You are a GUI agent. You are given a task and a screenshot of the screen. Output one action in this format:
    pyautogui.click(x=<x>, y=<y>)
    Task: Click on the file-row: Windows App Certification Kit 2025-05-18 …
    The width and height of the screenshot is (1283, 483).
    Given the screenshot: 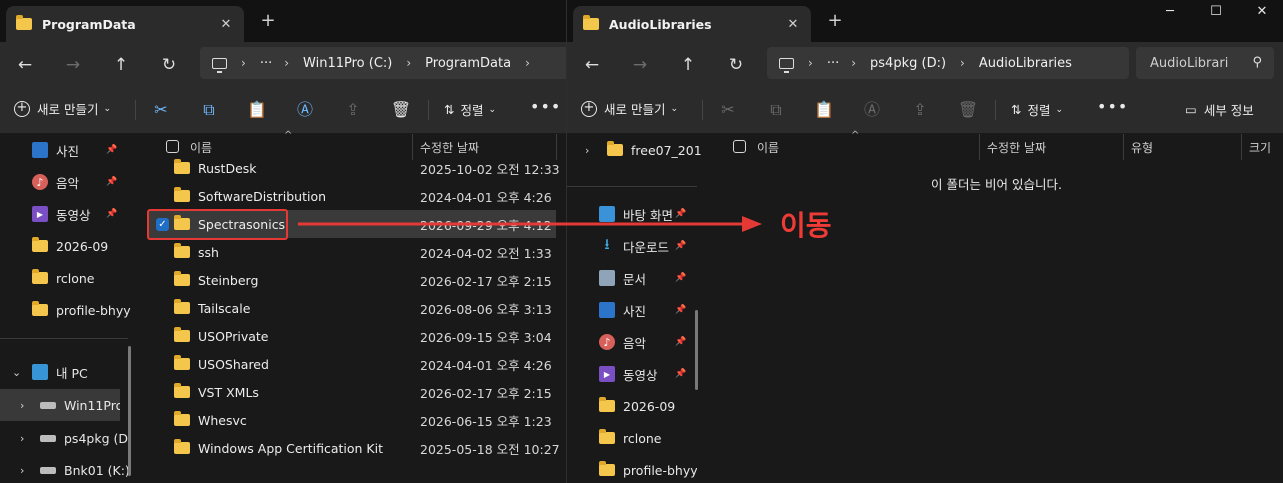 What is the action you would take?
    pyautogui.click(x=354, y=448)
    